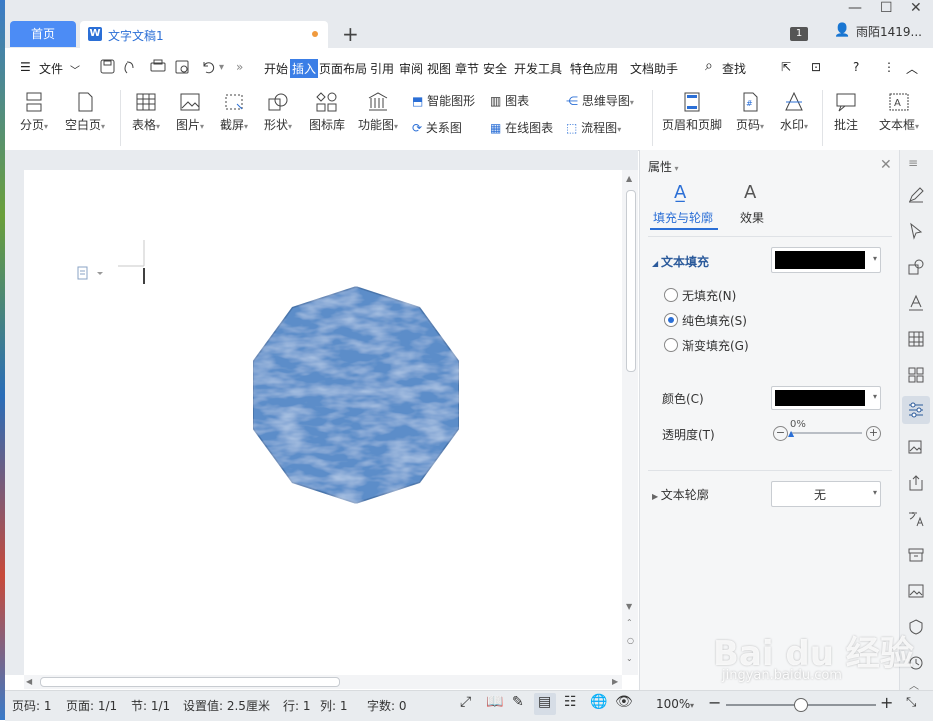 This screenshot has width=933, height=721. I want to click on outline-view-icon: ☷, so click(570, 702).